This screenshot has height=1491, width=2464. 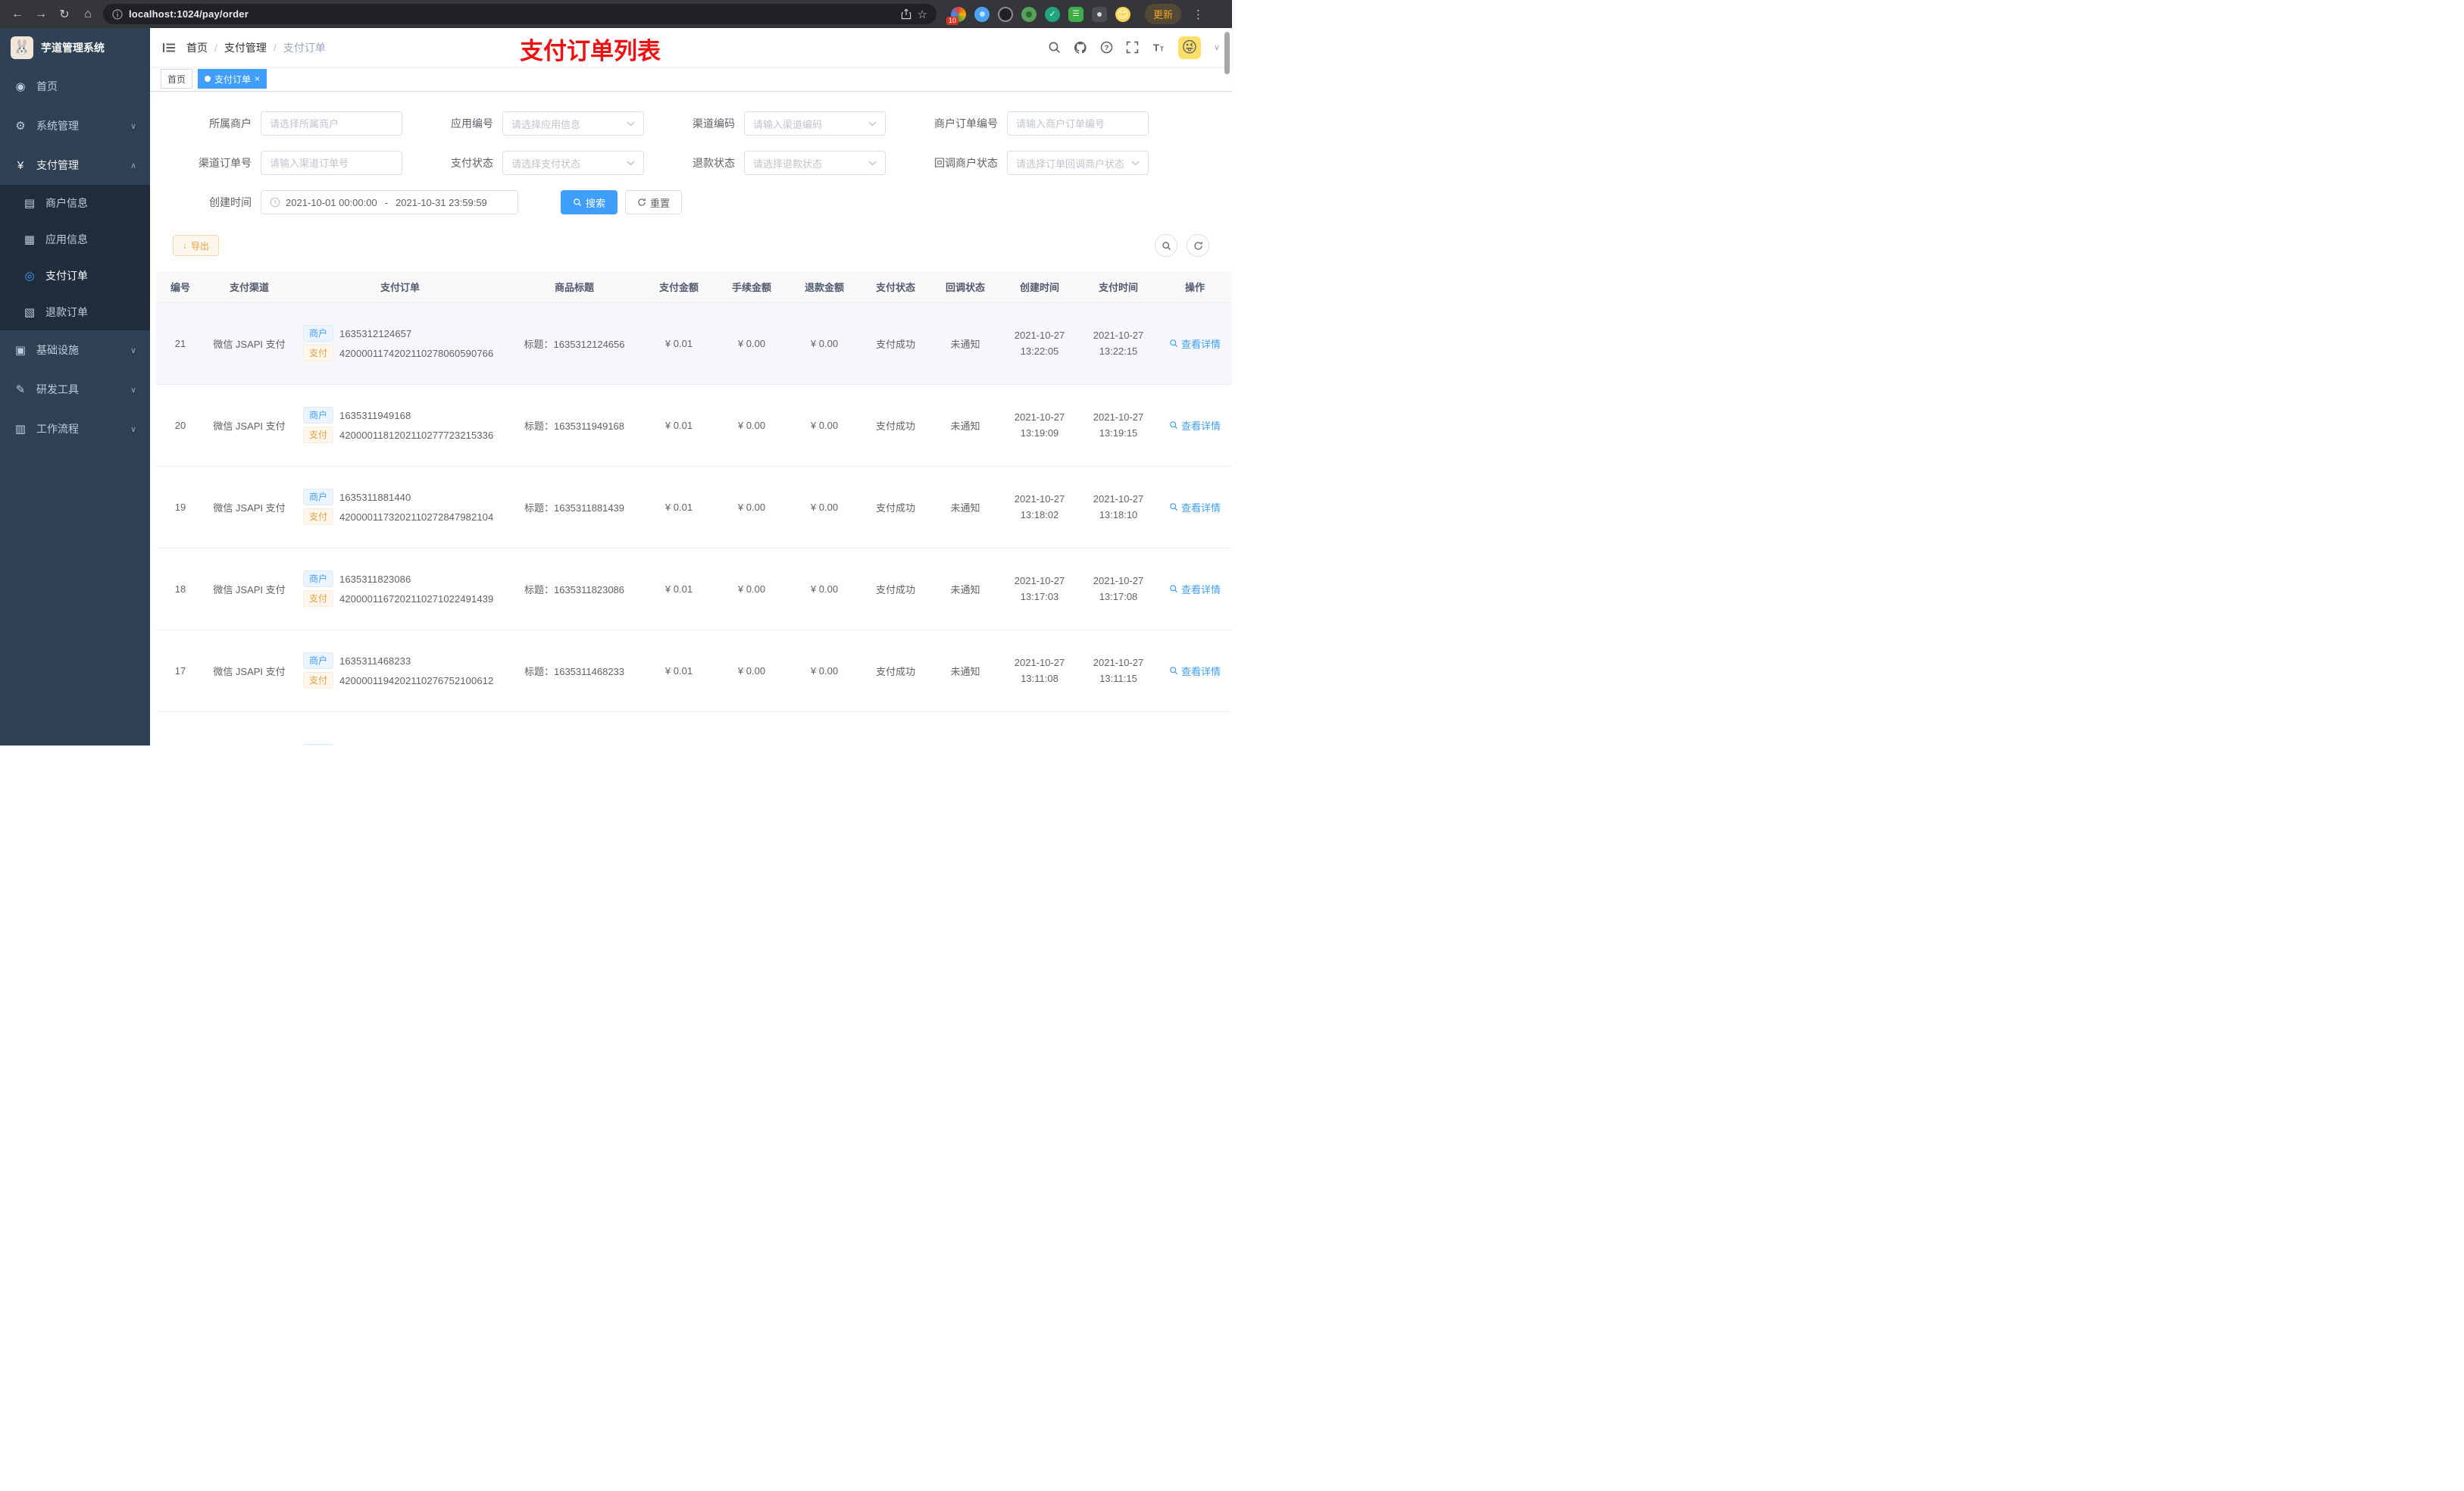 What do you see at coordinates (1122, 14) in the screenshot?
I see `browser-profile-avatar: 😊` at bounding box center [1122, 14].